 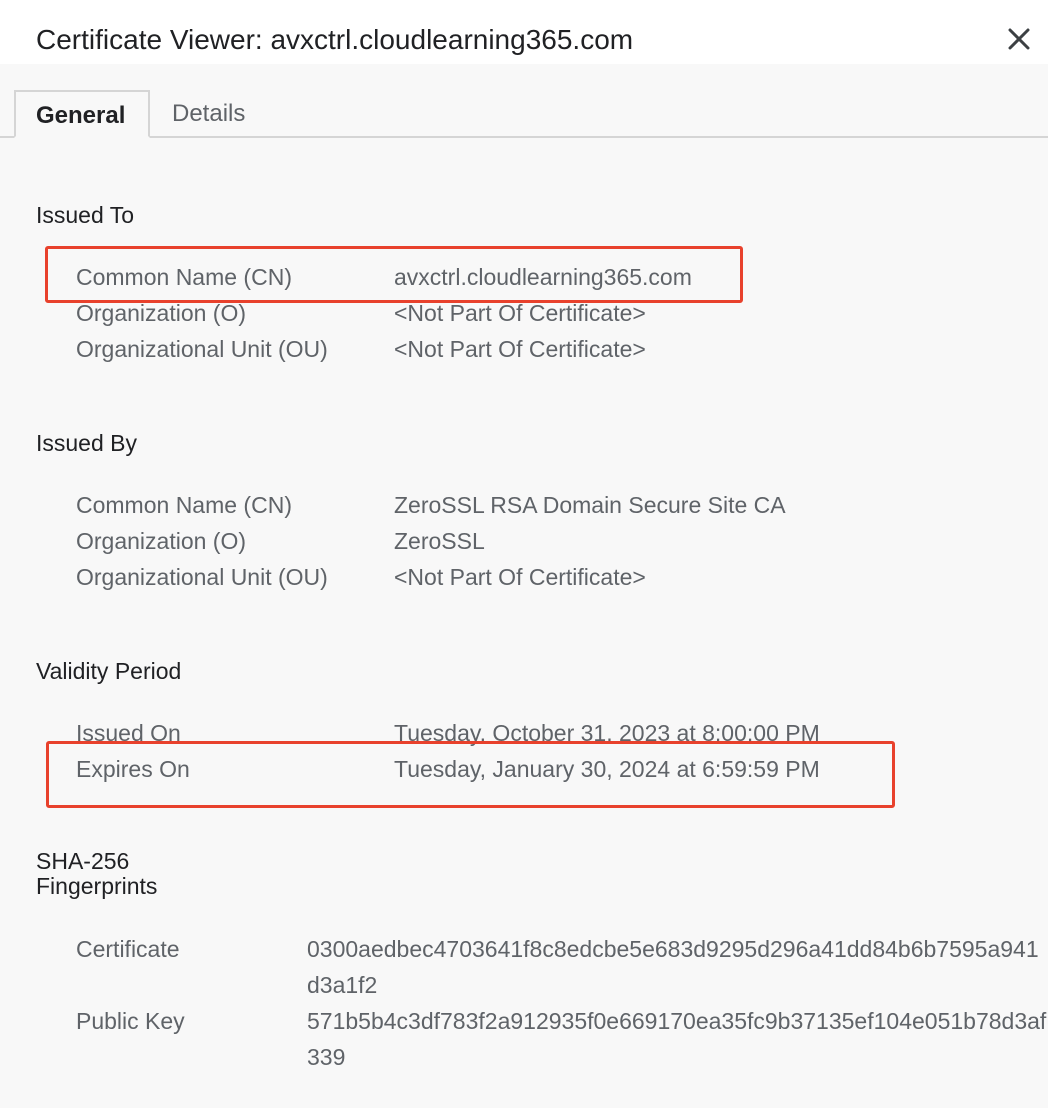 What do you see at coordinates (439, 541) in the screenshot?
I see `issued-by-o-value: ZeroSSL` at bounding box center [439, 541].